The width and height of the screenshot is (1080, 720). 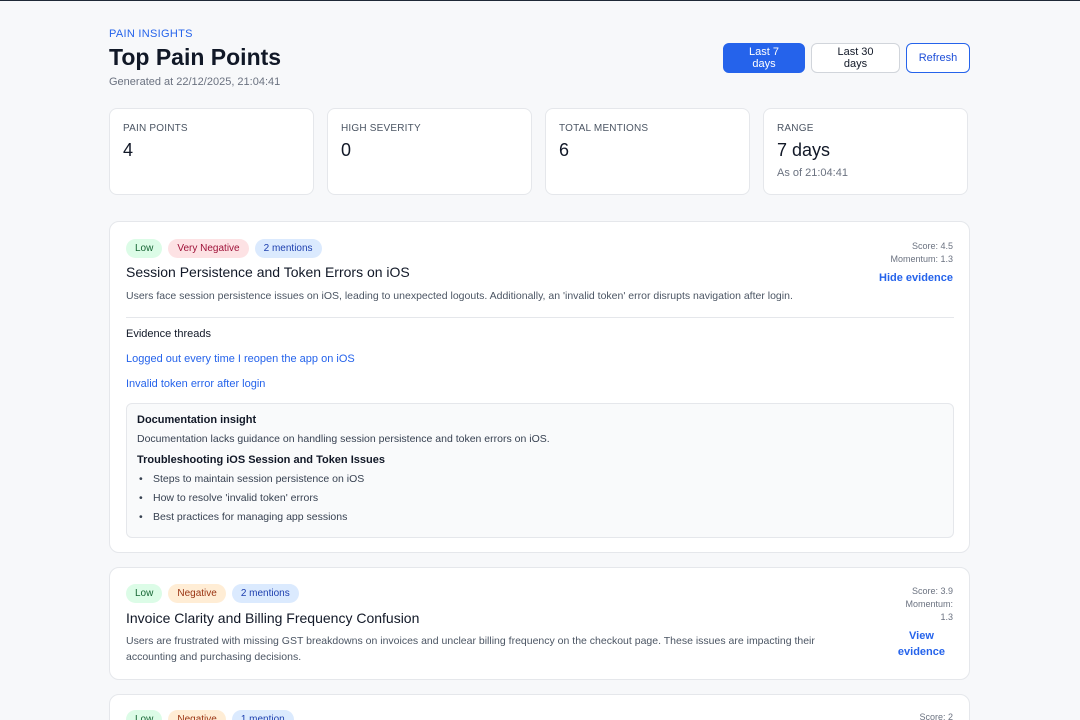 What do you see at coordinates (128, 150) in the screenshot?
I see `stat-value: 4` at bounding box center [128, 150].